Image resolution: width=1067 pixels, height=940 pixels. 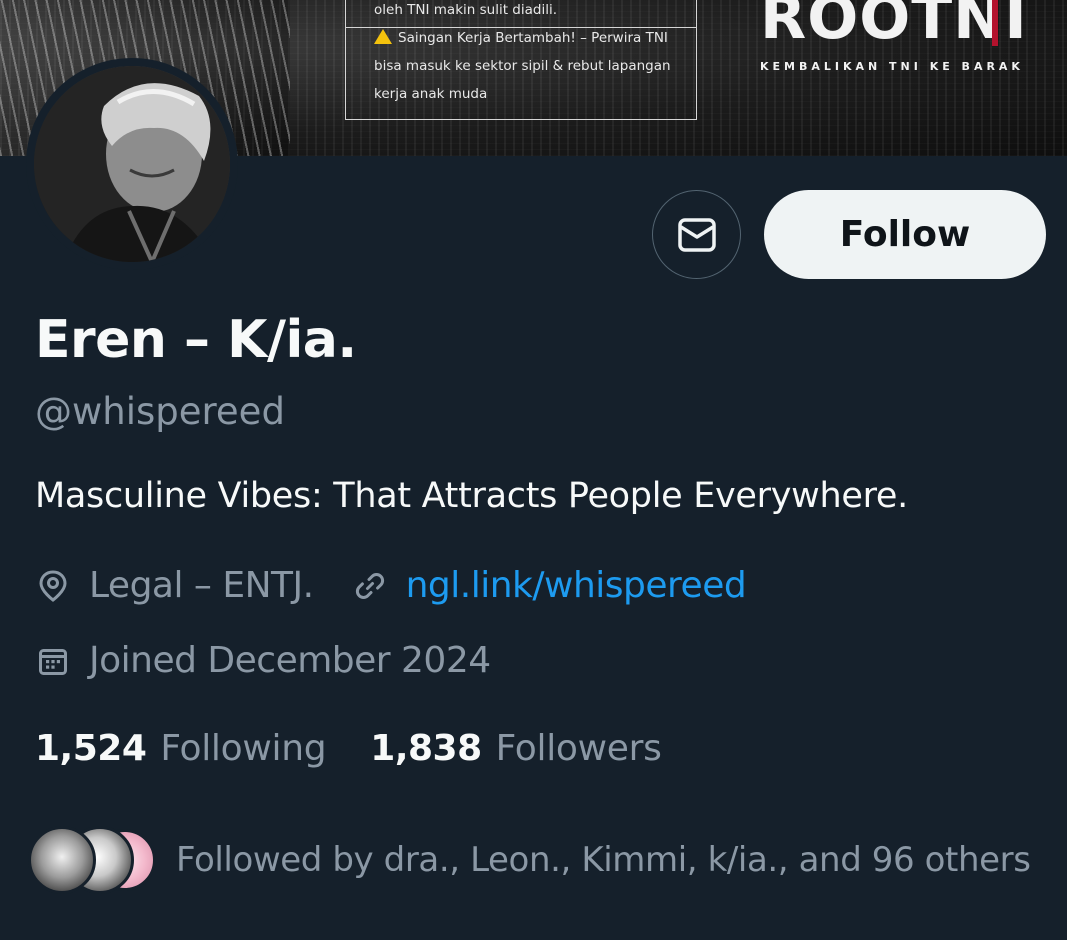 What do you see at coordinates (391, 585) in the screenshot?
I see `profile-meta-row: Legal – ENTJ. ngl.link/whispereed` at bounding box center [391, 585].